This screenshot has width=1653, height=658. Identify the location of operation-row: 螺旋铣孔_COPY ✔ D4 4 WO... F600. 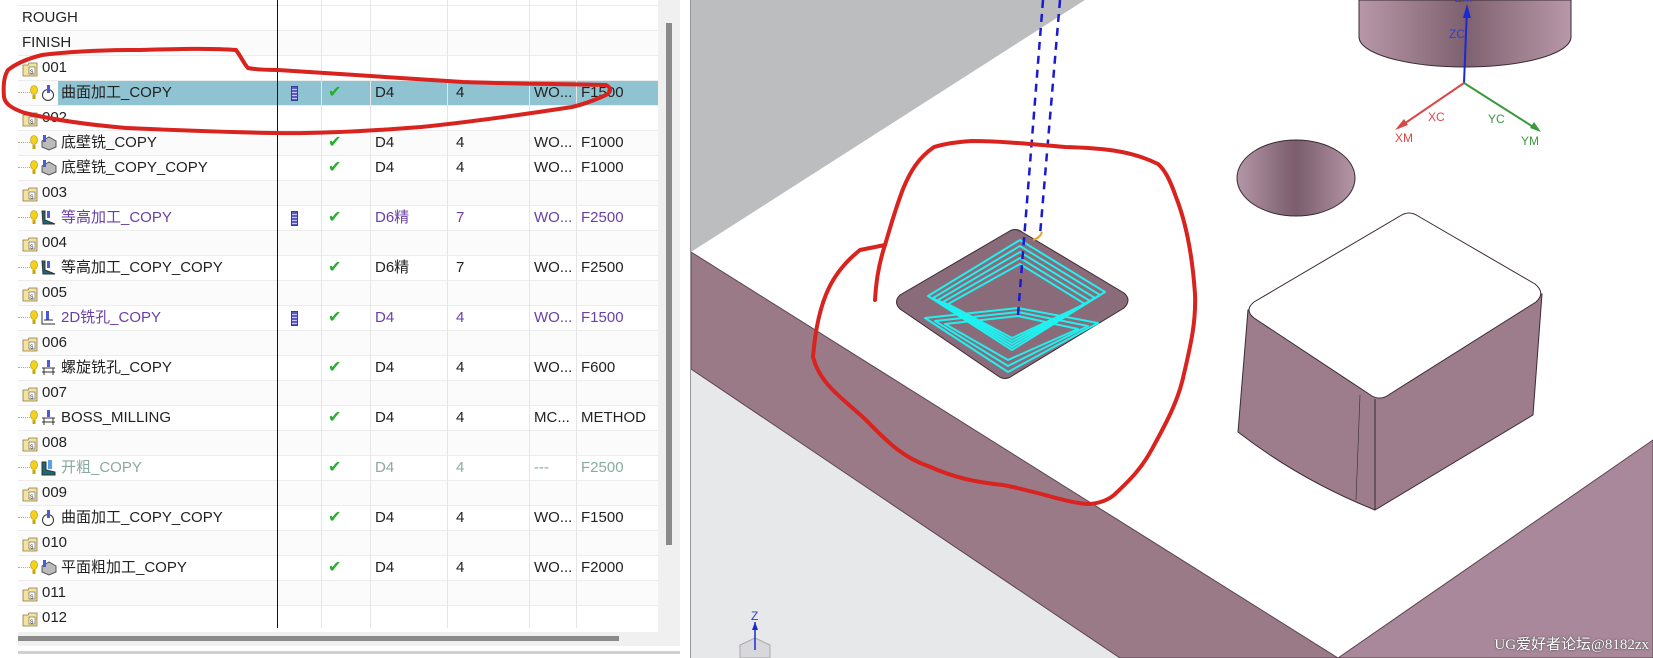
(338, 368).